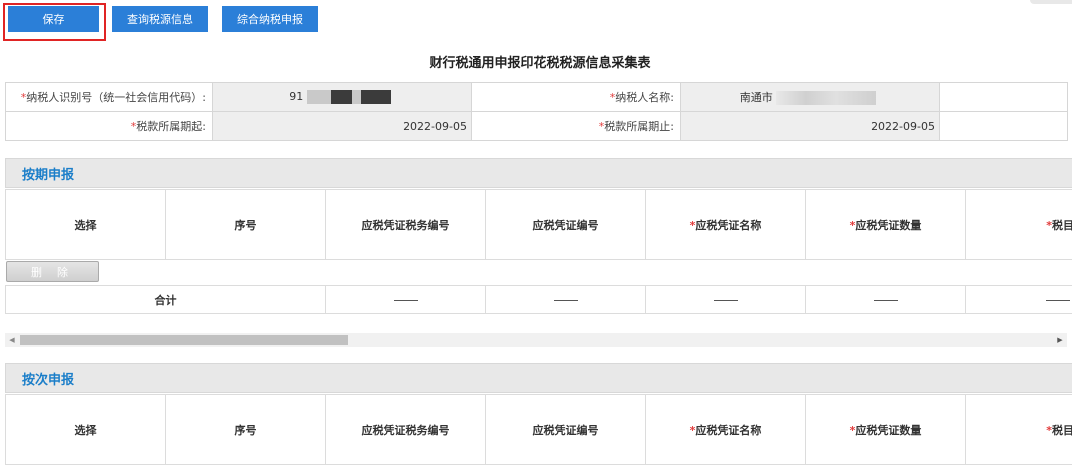  What do you see at coordinates (576, 126) in the screenshot?
I see `period-end-label: *税款所属期止:` at bounding box center [576, 126].